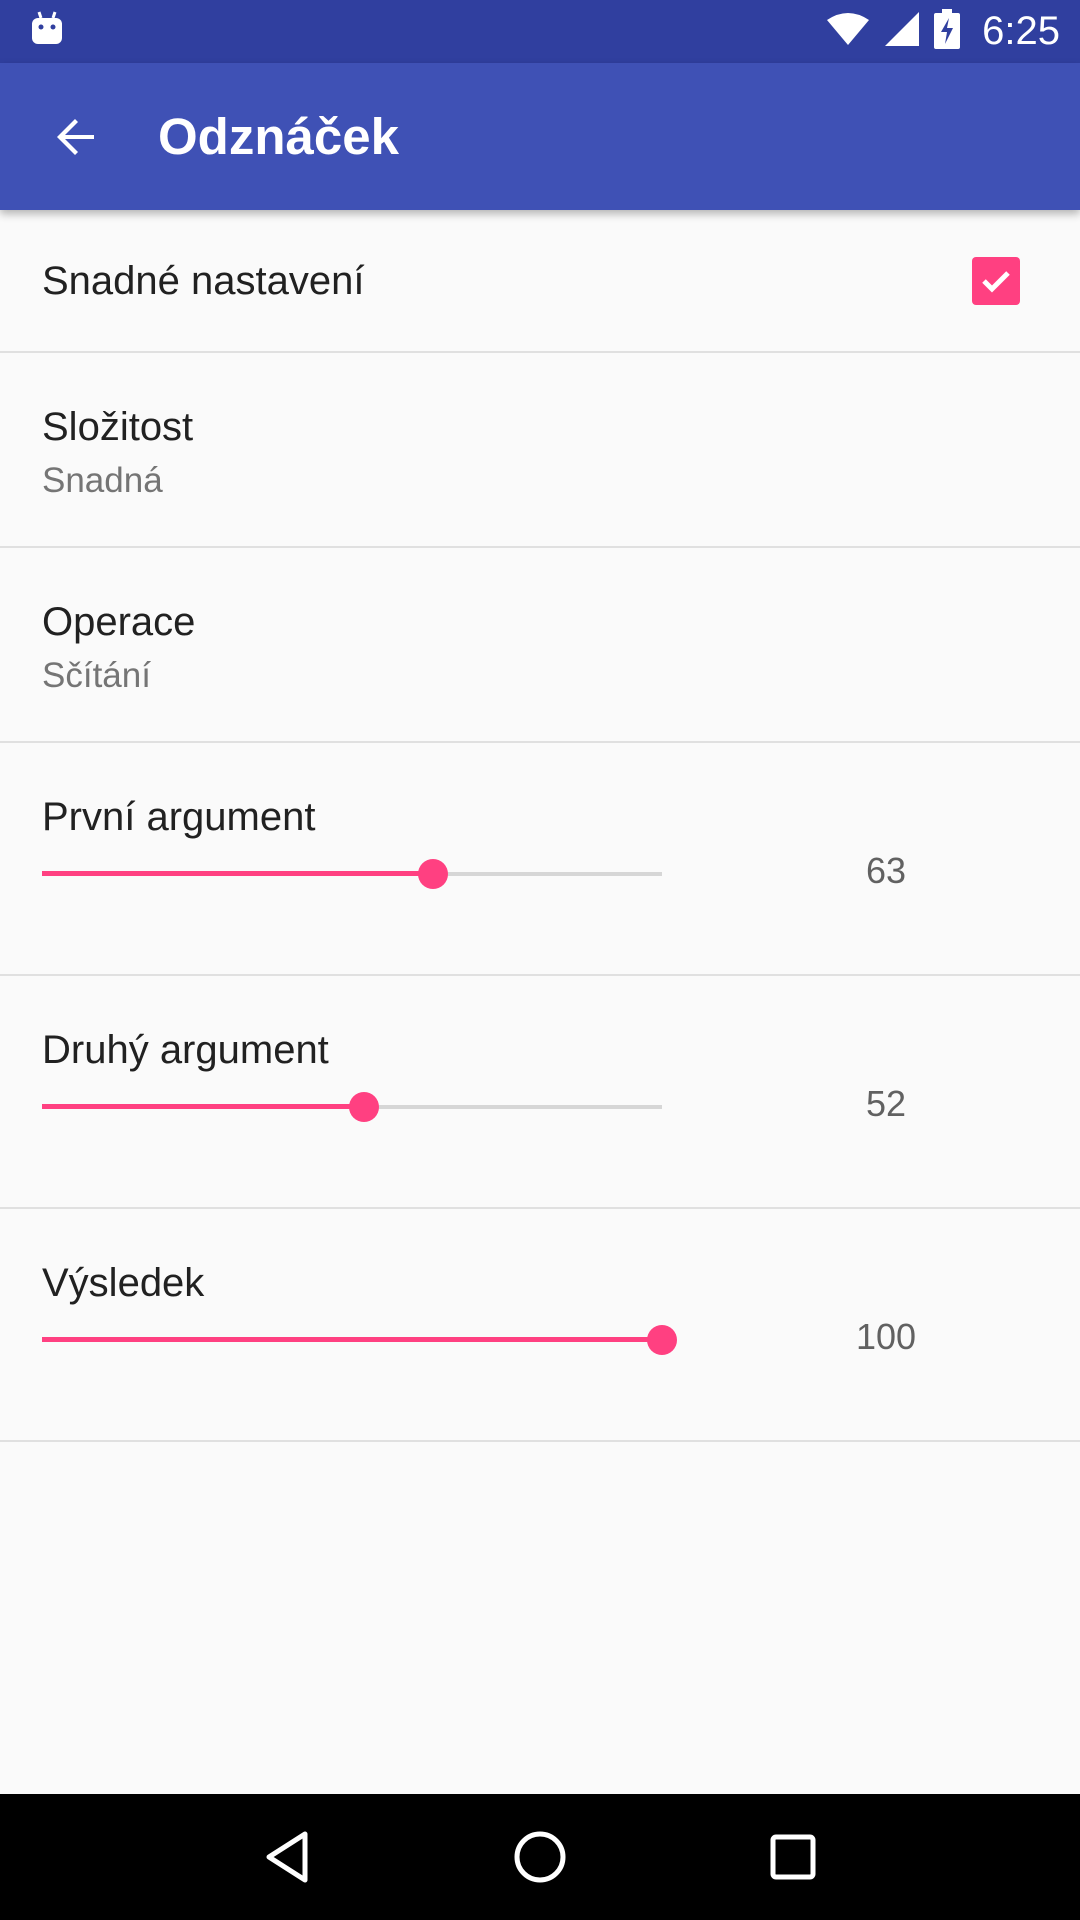 This screenshot has width=1080, height=1920. Describe the element at coordinates (47, 28) in the screenshot. I see `android-debug-icon` at that location.